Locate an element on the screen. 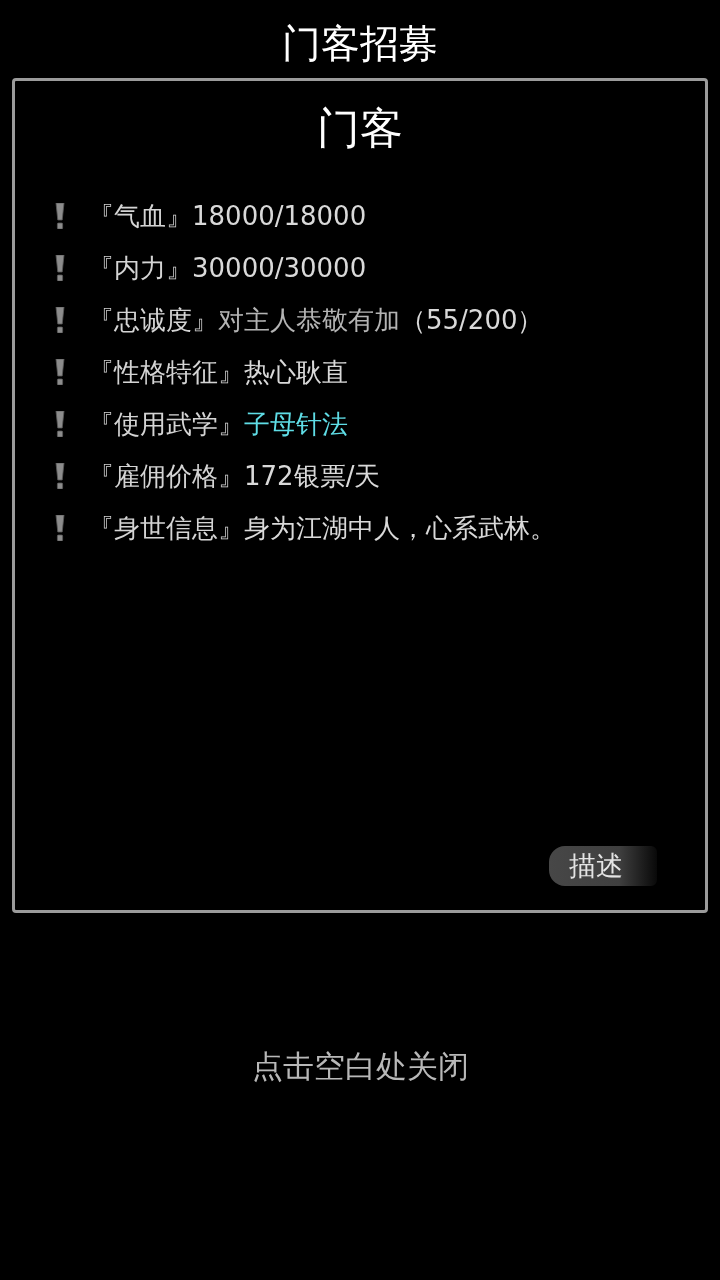 The height and width of the screenshot is (1280, 720). description-button: 描述 is located at coordinates (603, 866).